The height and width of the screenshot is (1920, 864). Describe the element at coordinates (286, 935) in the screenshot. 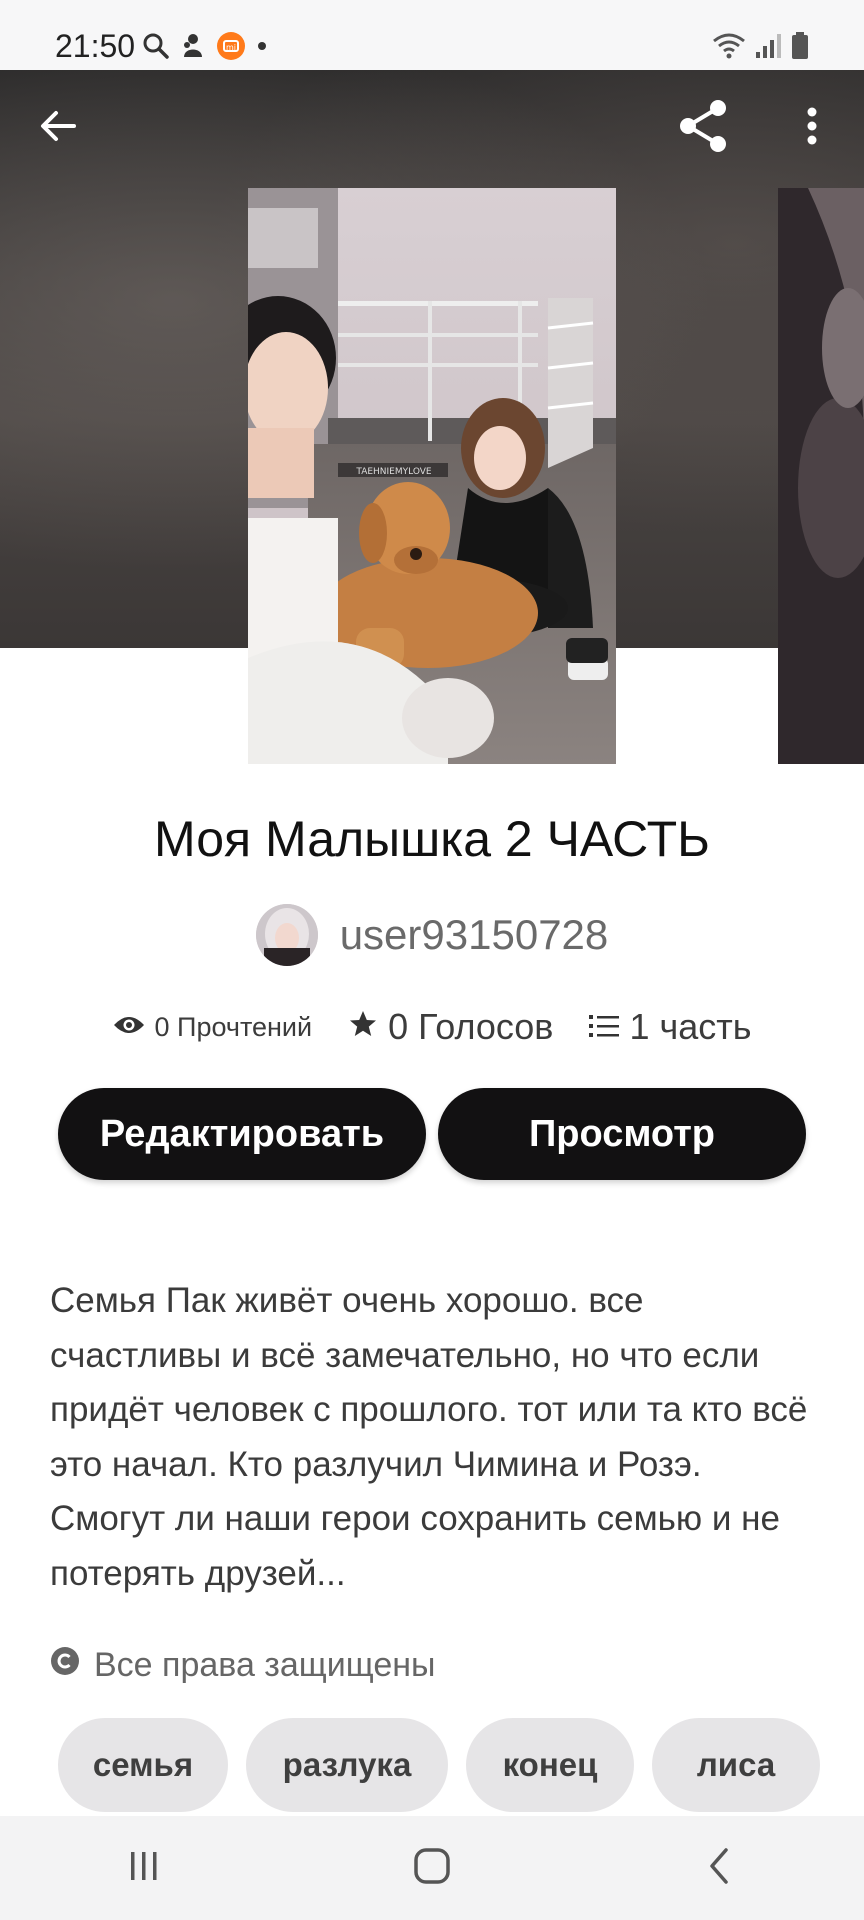

I see `avatar` at that location.